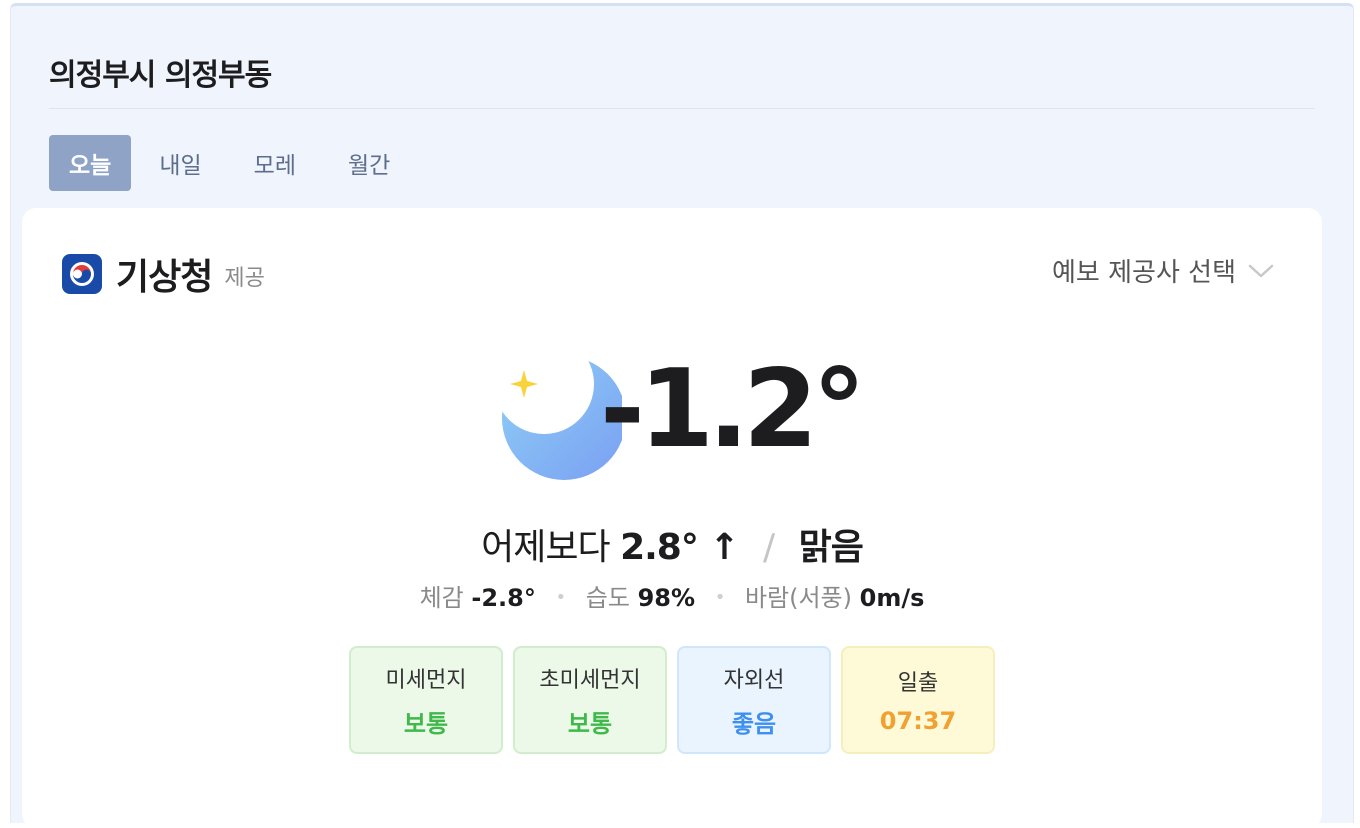 This screenshot has width=1360, height=828. Describe the element at coordinates (590, 700) in the screenshot. I see `ultrafine-dust-tile: 초미세먼지 보통` at that location.